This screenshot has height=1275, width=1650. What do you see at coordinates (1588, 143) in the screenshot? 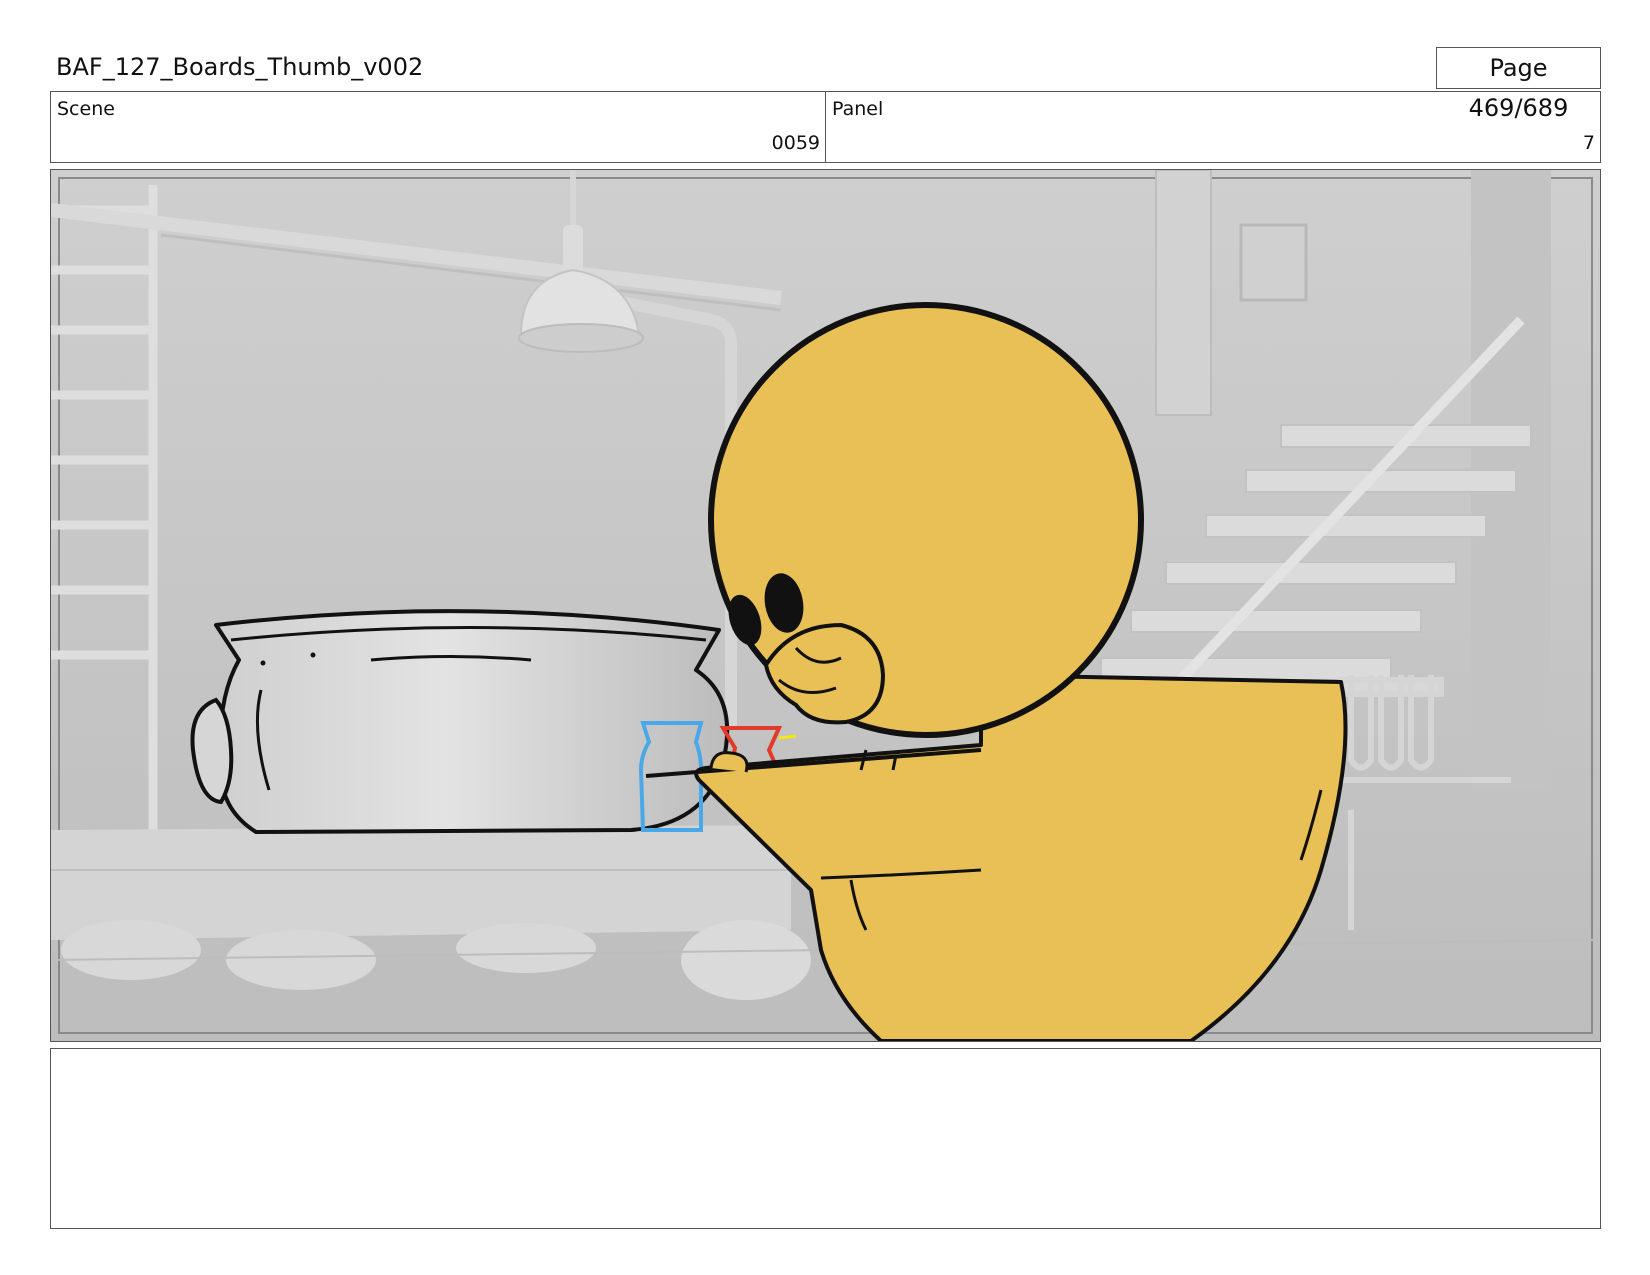
I see `panel-number: 7` at bounding box center [1588, 143].